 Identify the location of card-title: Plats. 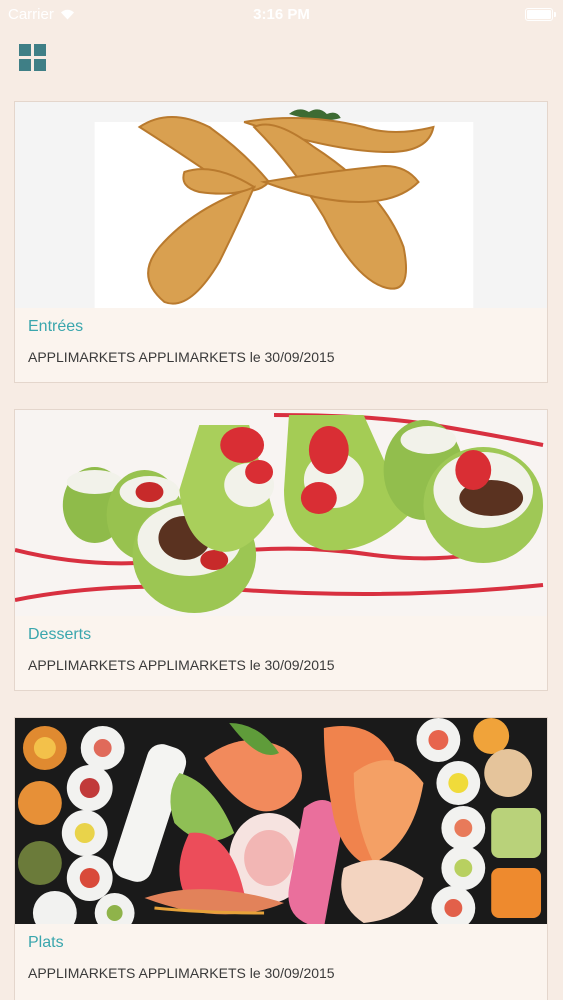
(46, 943).